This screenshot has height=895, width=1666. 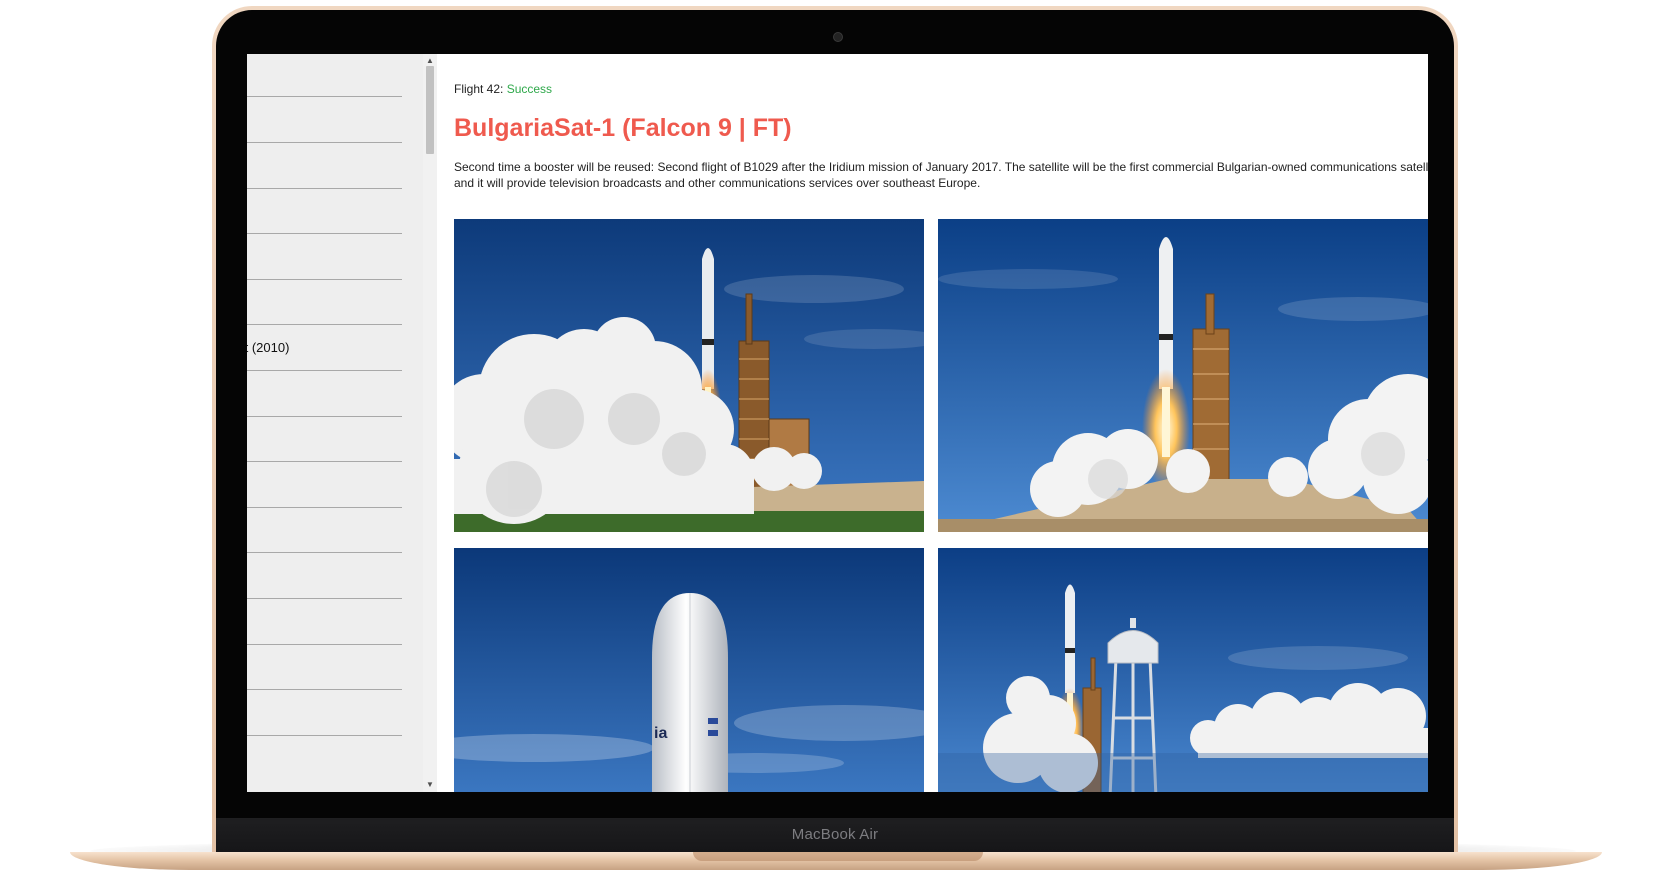 I want to click on sidebar-item-launch: 012), so click(x=324, y=438).